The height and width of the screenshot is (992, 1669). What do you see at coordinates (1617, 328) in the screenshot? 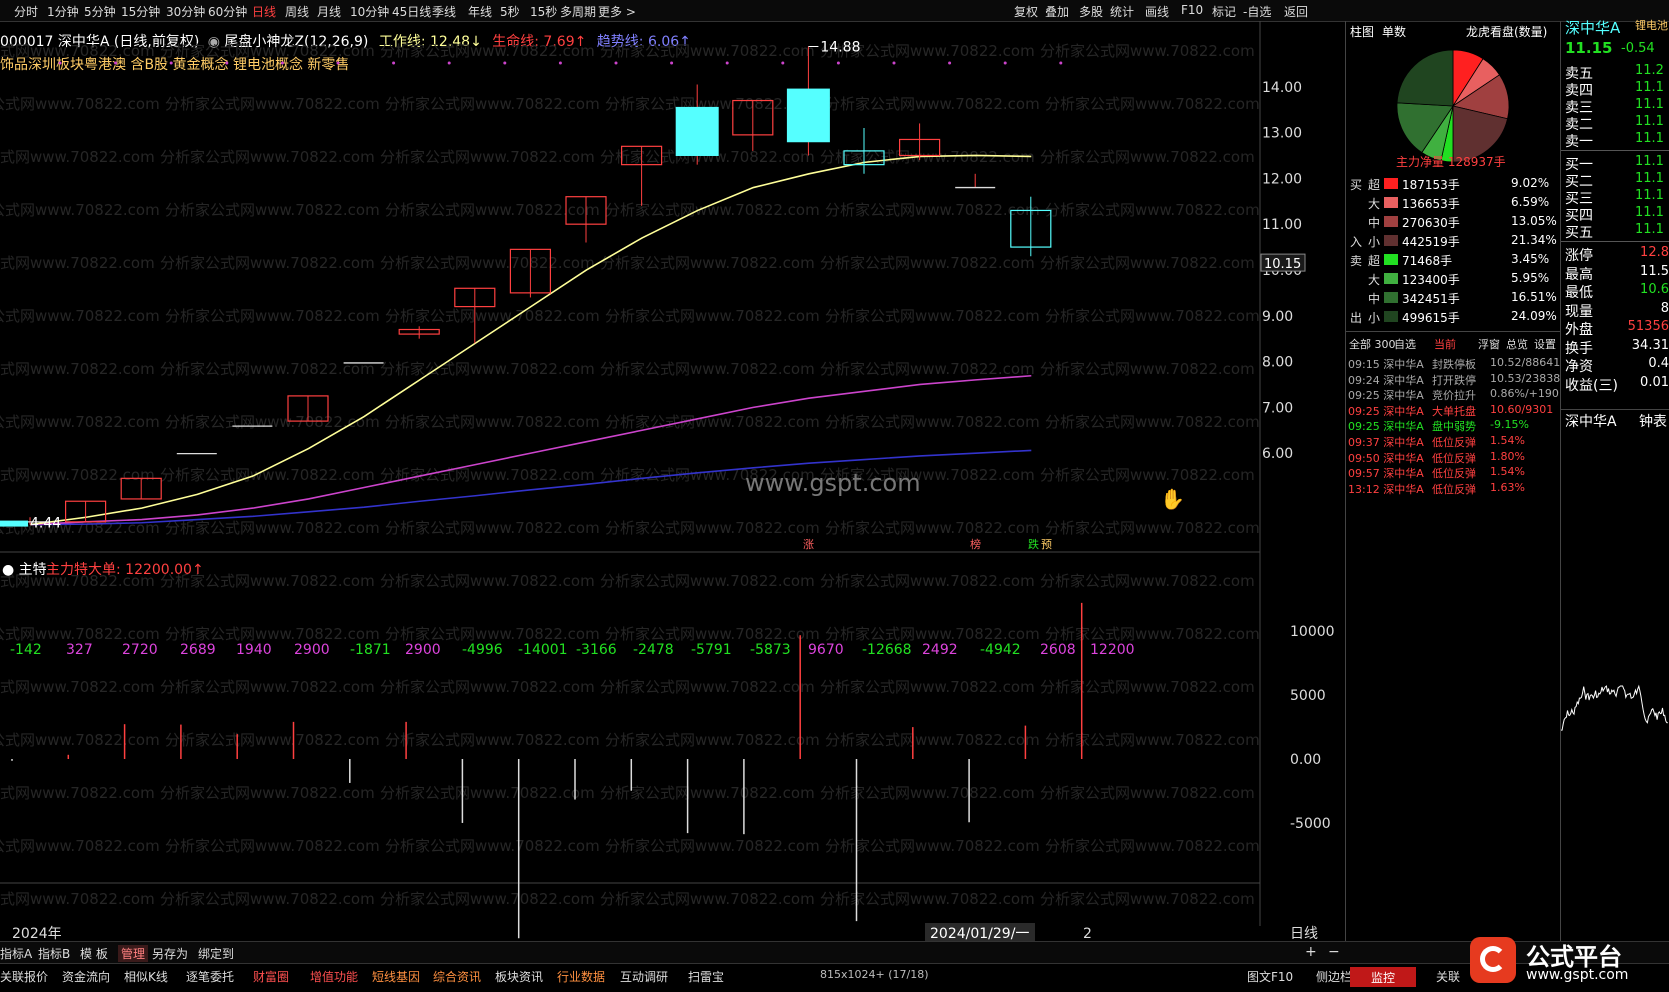
I see `stat-row-4: 外盘 51356` at bounding box center [1617, 328].